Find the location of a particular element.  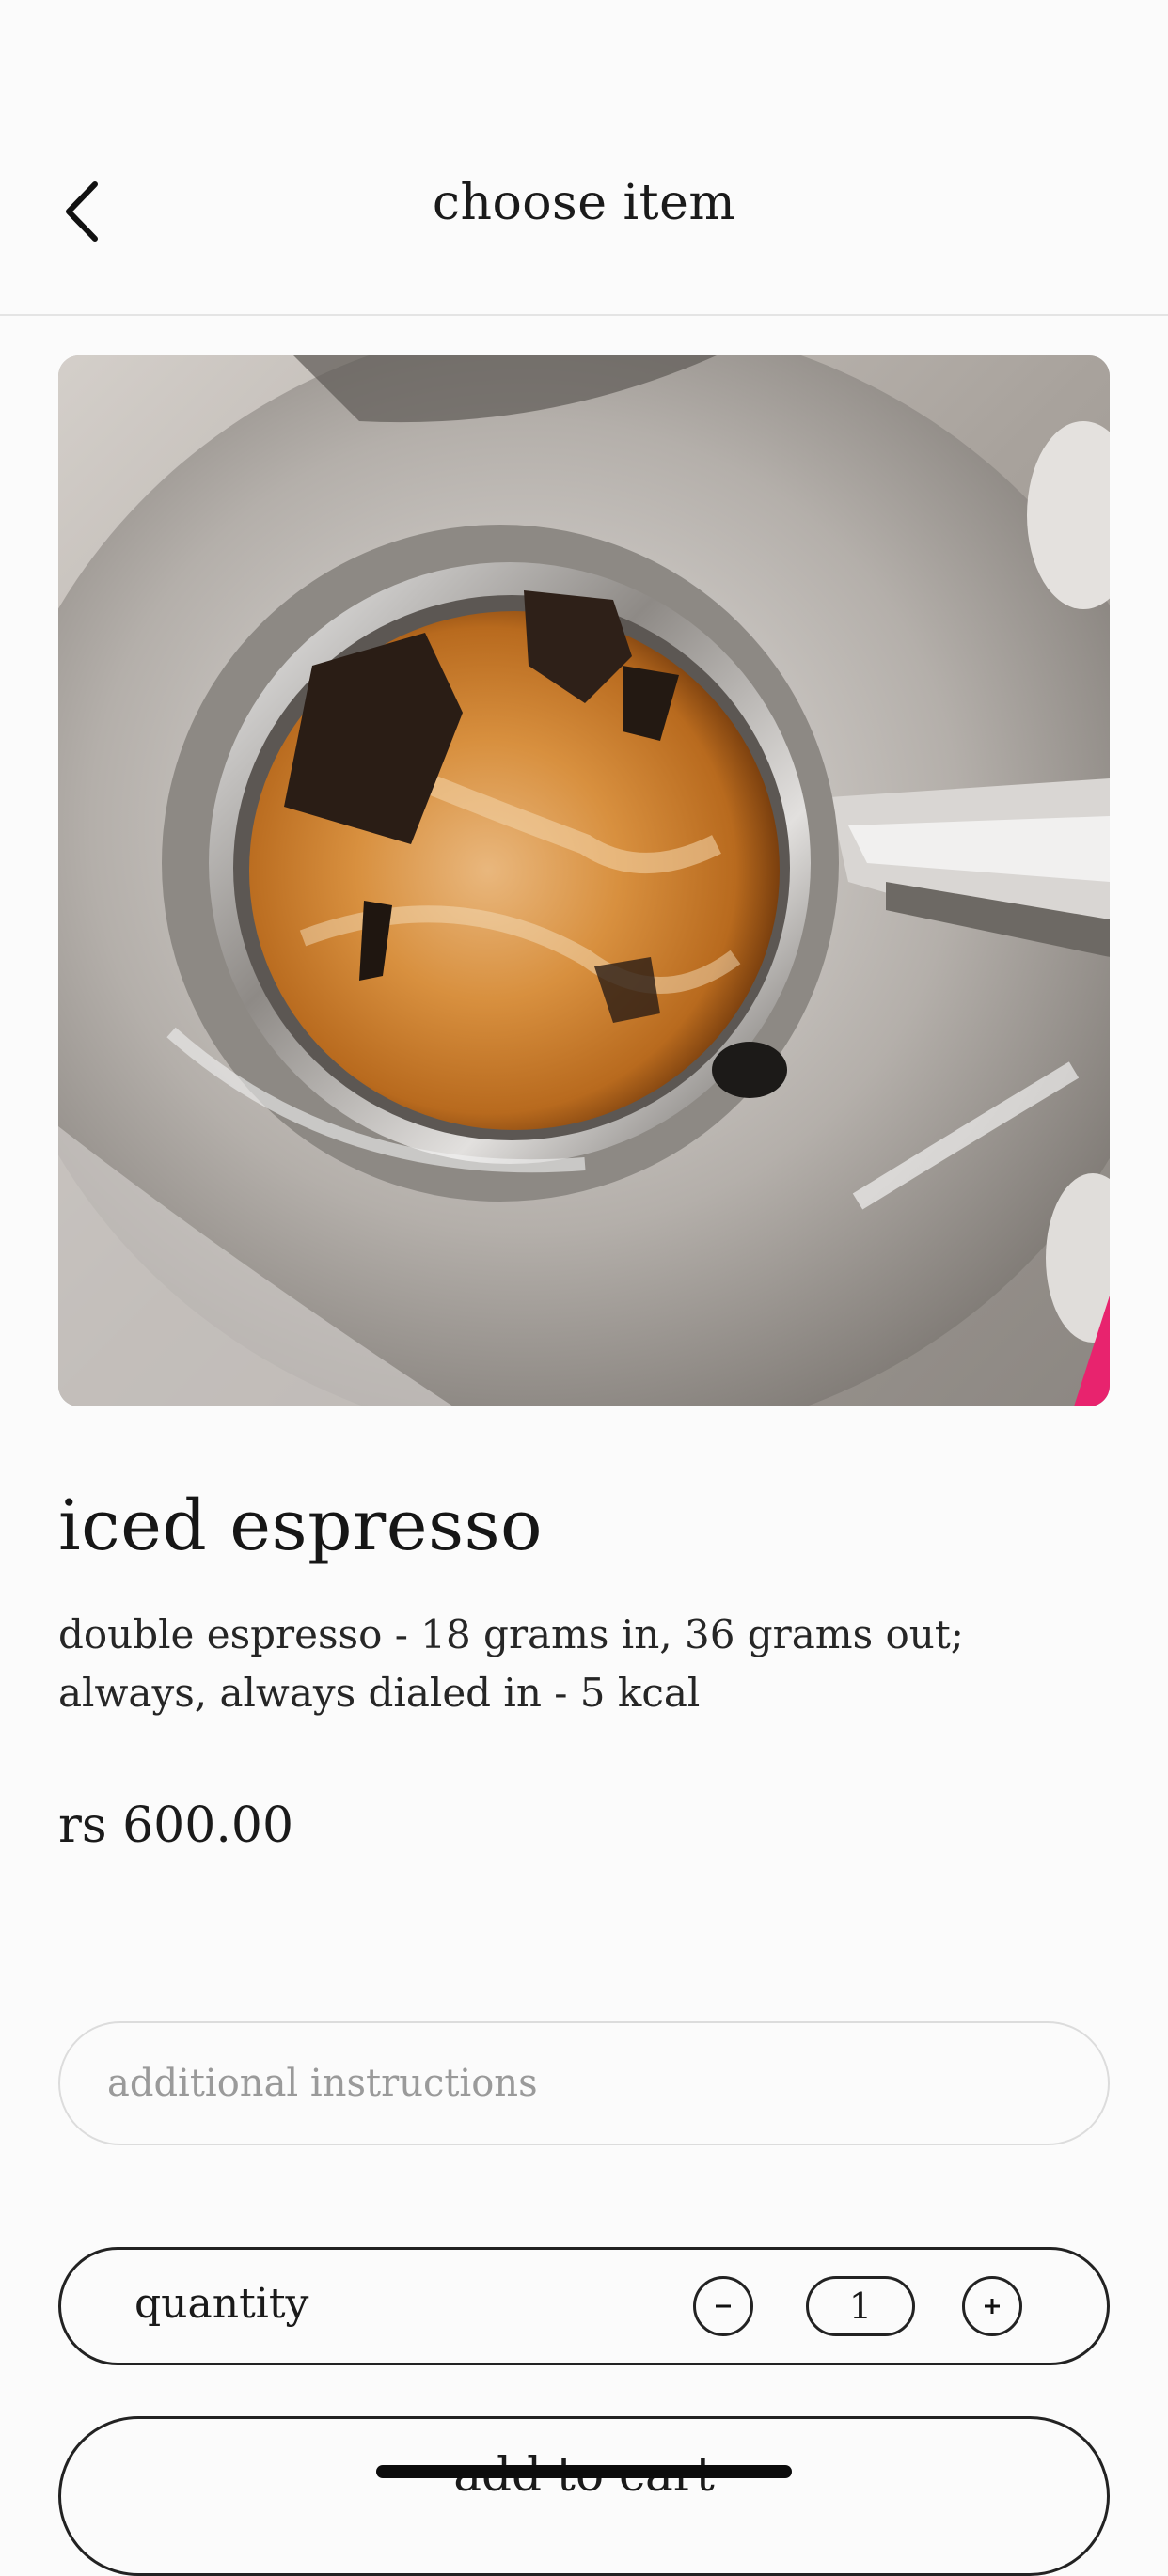

decrement-button is located at coordinates (723, 2306).